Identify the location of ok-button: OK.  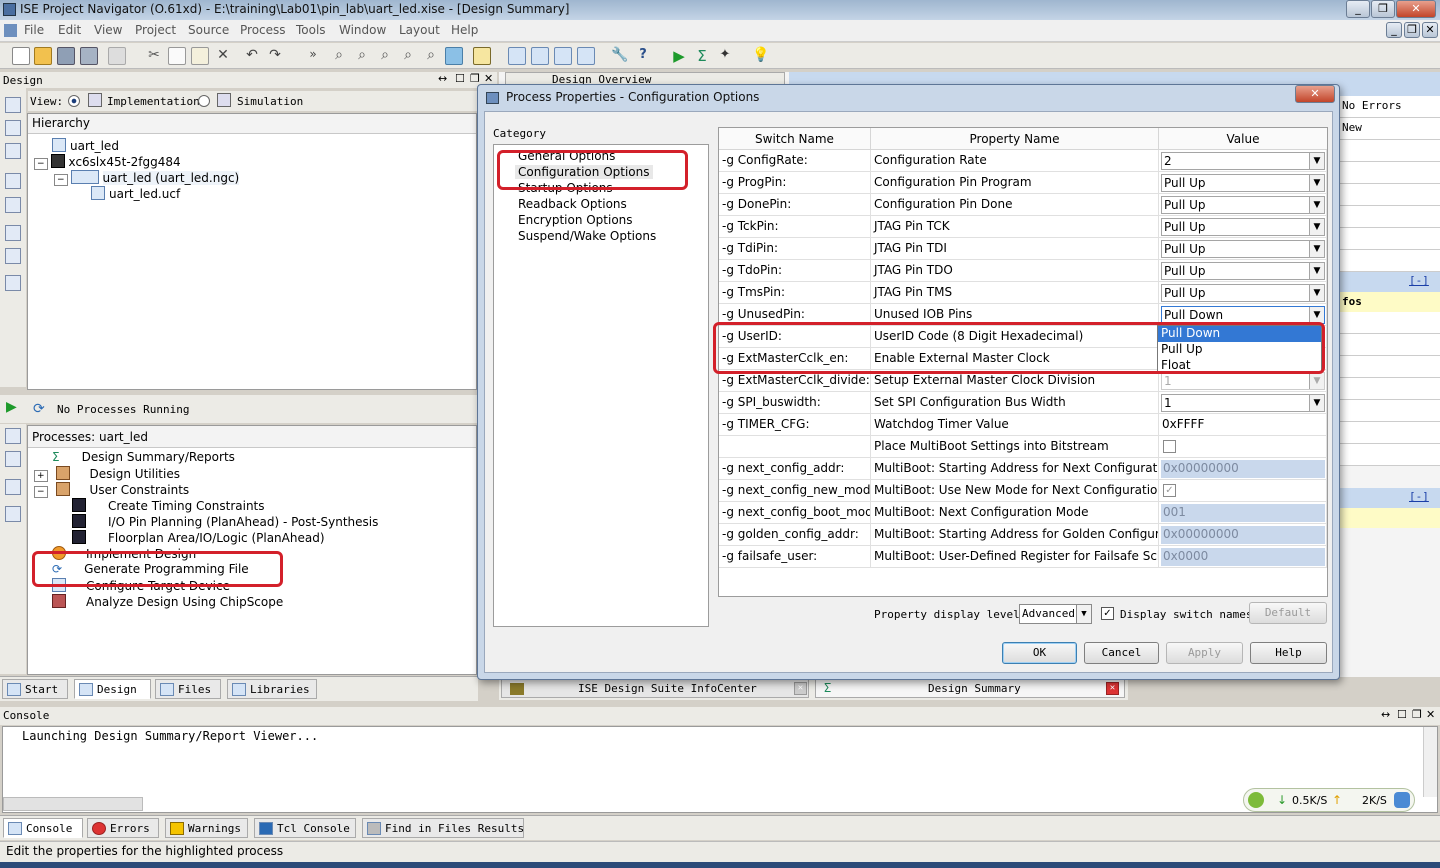
(1039, 653).